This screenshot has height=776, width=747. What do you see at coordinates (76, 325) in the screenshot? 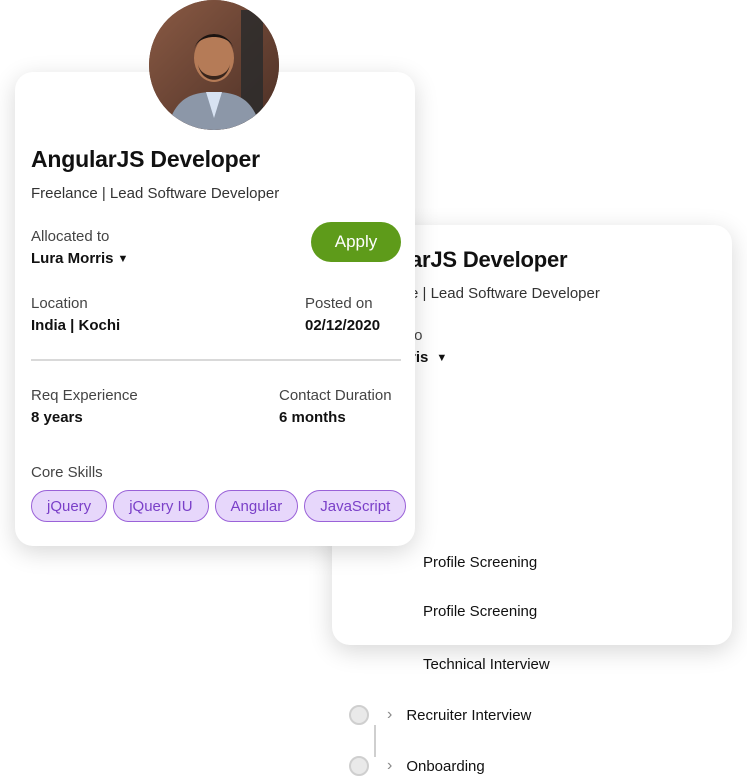
I see `location-value: India | Kochi` at bounding box center [76, 325].